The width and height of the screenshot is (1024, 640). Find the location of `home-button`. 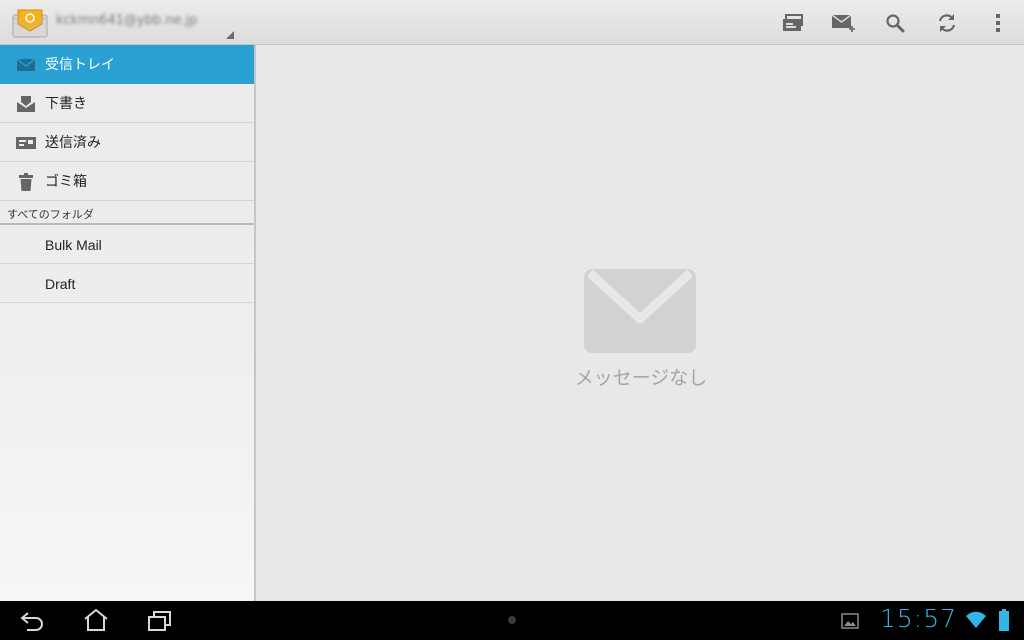

home-button is located at coordinates (96, 620).